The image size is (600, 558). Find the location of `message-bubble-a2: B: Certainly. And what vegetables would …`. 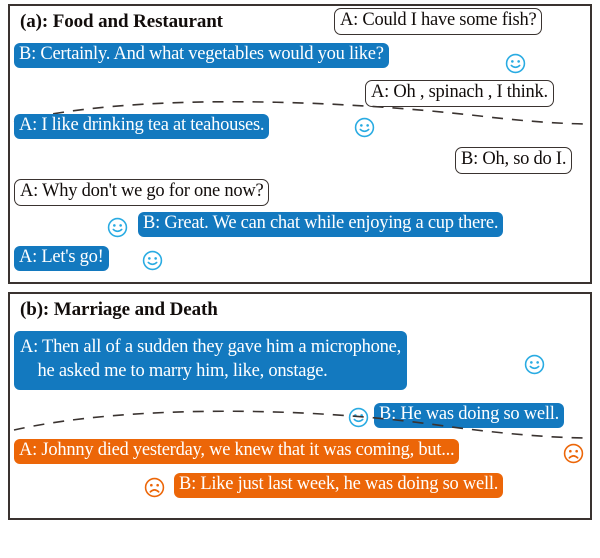

message-bubble-a2: B: Certainly. And what vegetables would … is located at coordinates (201, 55).